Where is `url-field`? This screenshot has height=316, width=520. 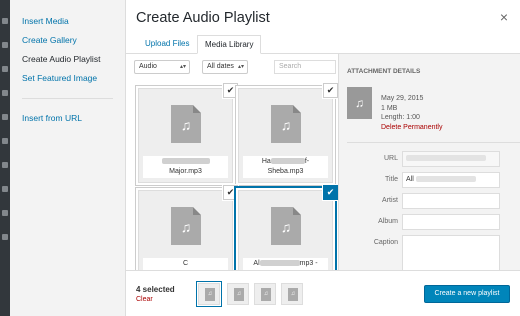
url-field is located at coordinates (451, 159).